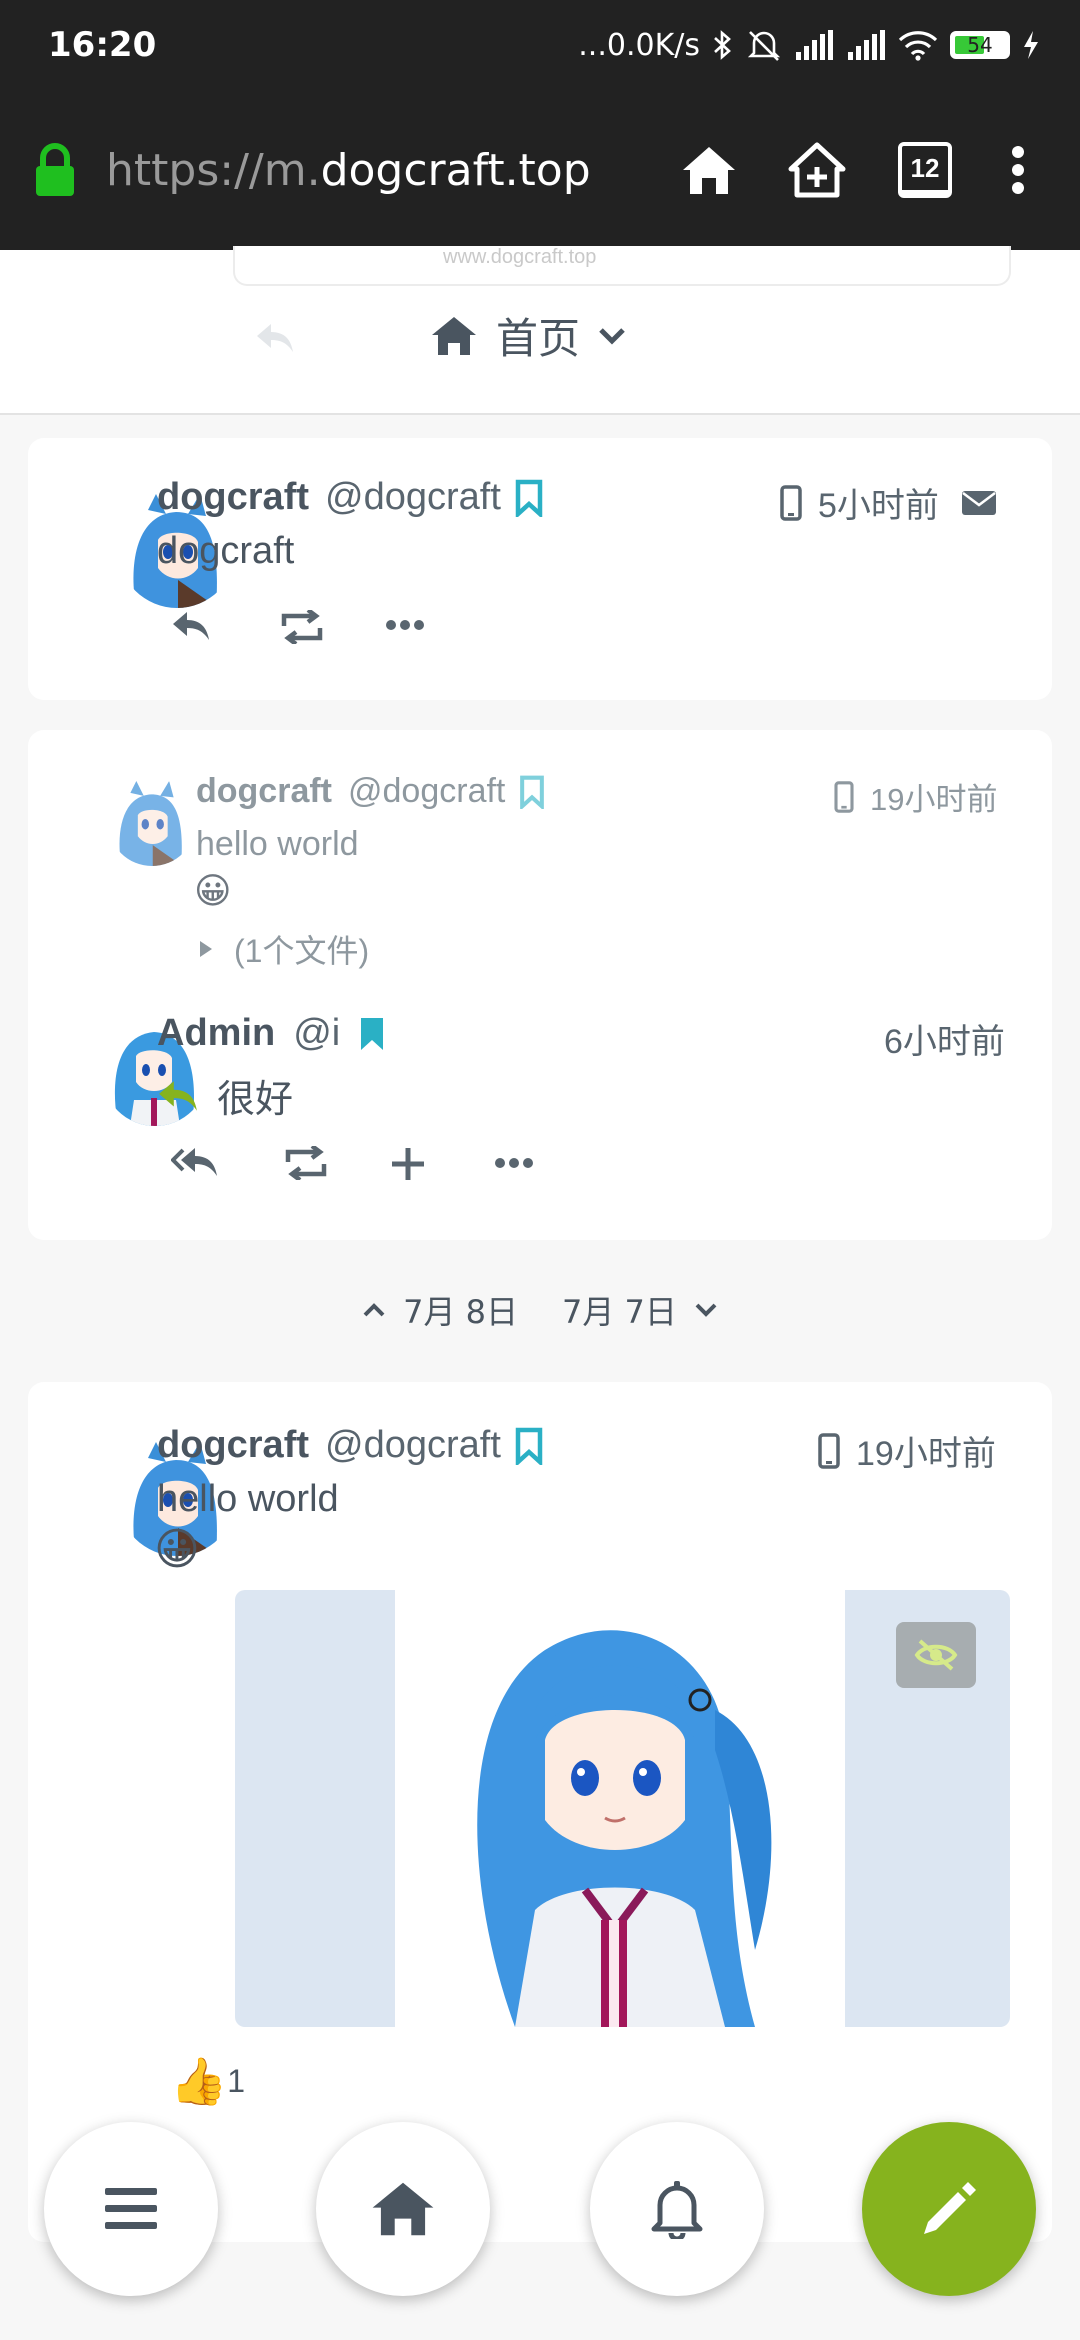 The image size is (1080, 2340). What do you see at coordinates (814, 45) in the screenshot?
I see `signal-icon` at bounding box center [814, 45].